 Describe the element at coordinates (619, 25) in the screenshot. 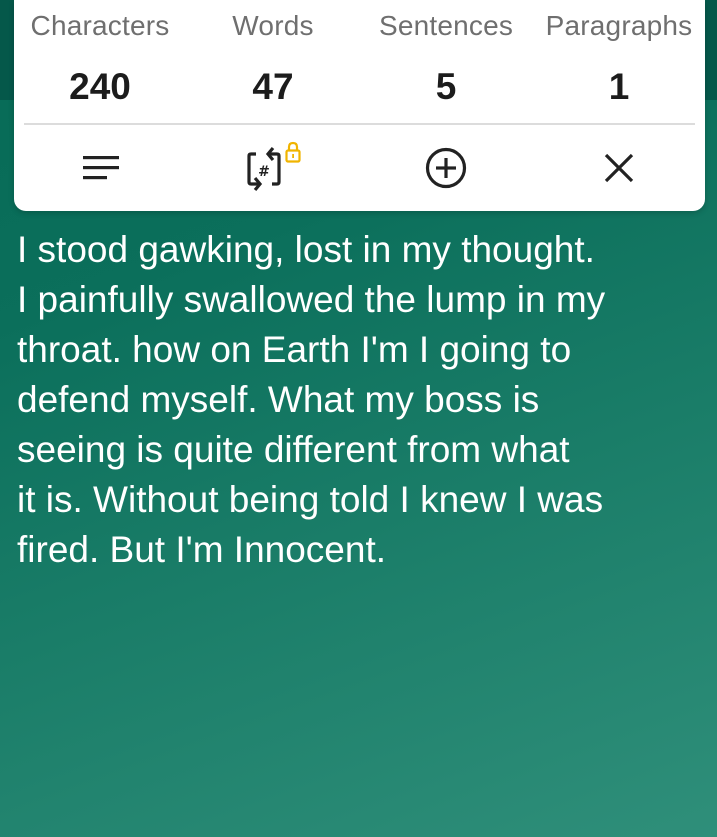

I see `stat-label-paragraphs: Paragraphs` at that location.